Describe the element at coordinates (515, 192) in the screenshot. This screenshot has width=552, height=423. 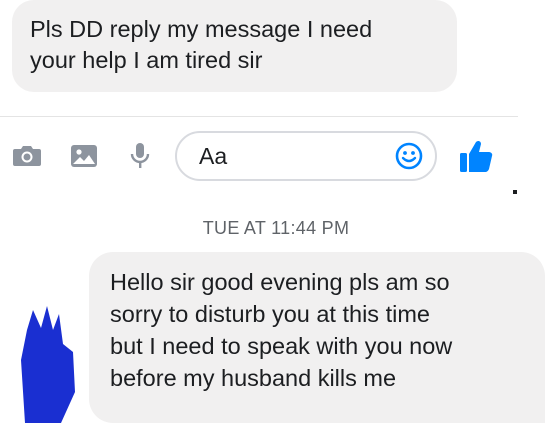
I see `corner-mark` at that location.